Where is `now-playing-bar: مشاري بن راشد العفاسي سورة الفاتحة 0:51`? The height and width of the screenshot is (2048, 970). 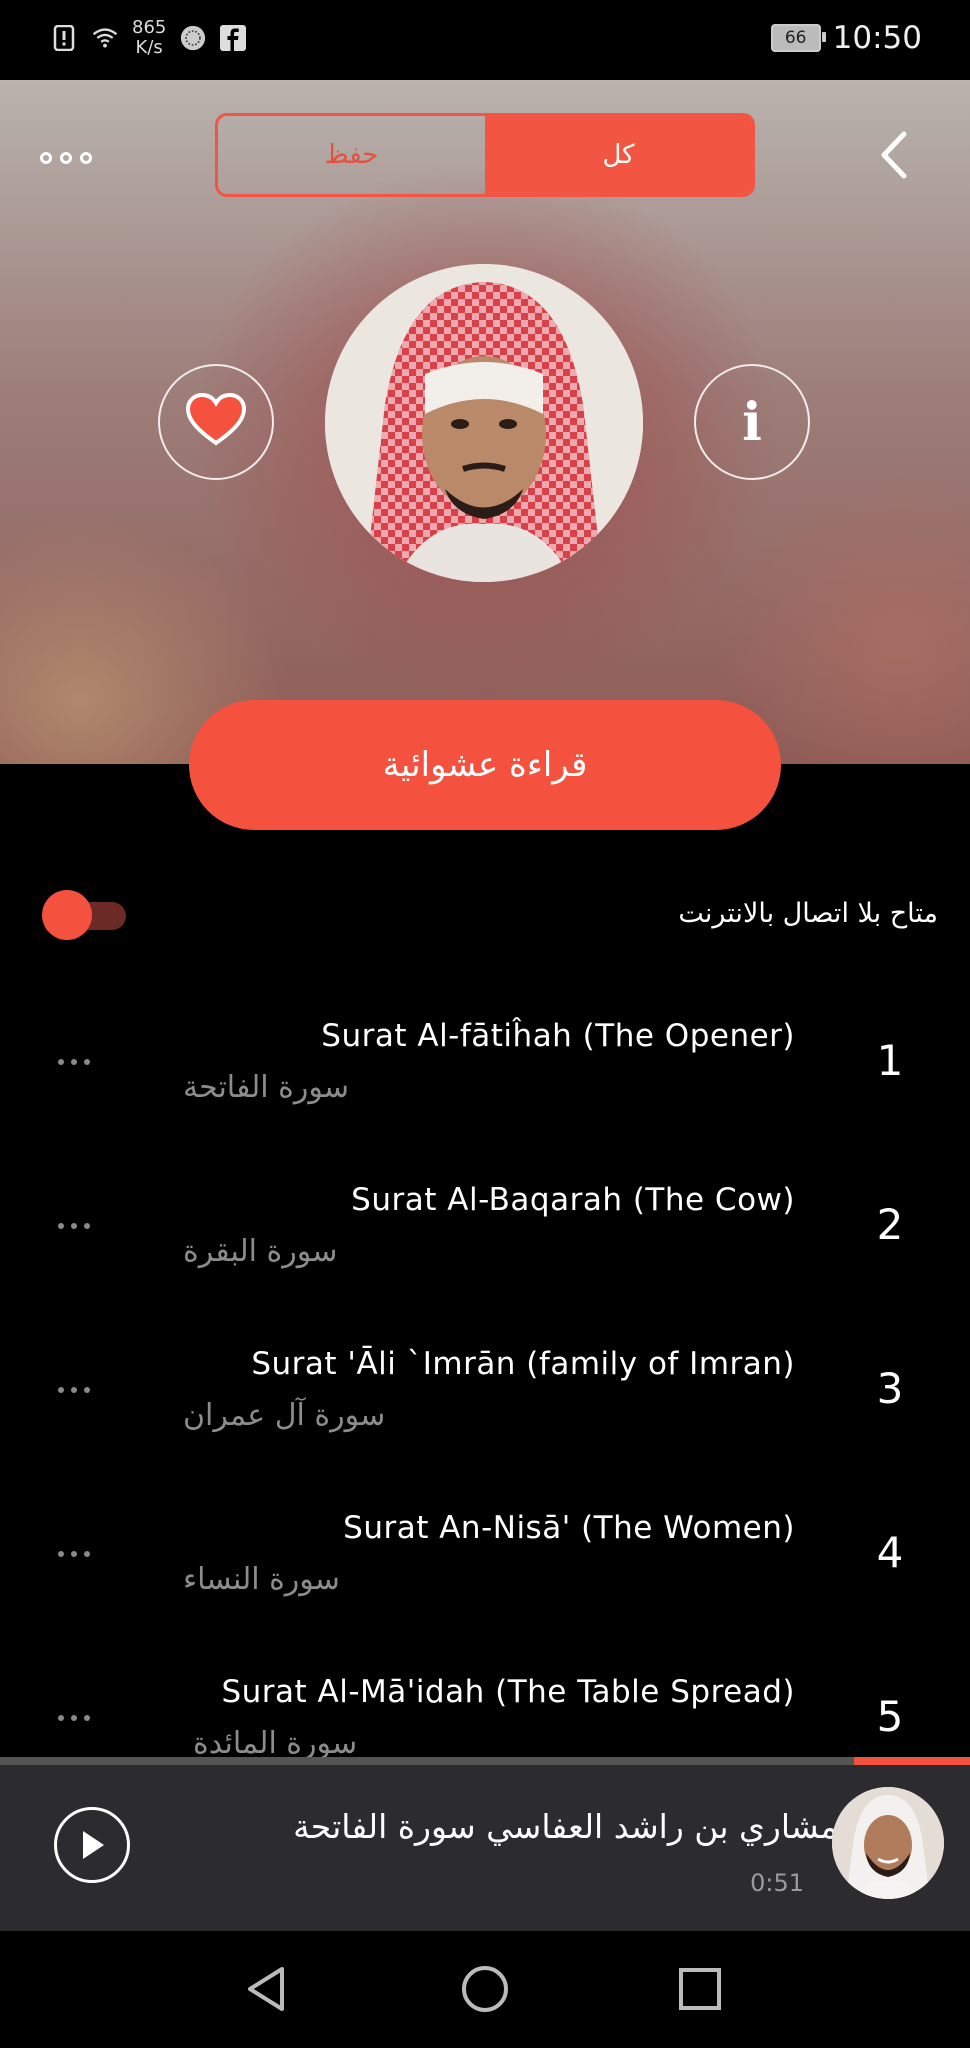
now-playing-bar: مشاري بن راشد العفاسي سورة الفاتحة 0:51 is located at coordinates (485, 1844).